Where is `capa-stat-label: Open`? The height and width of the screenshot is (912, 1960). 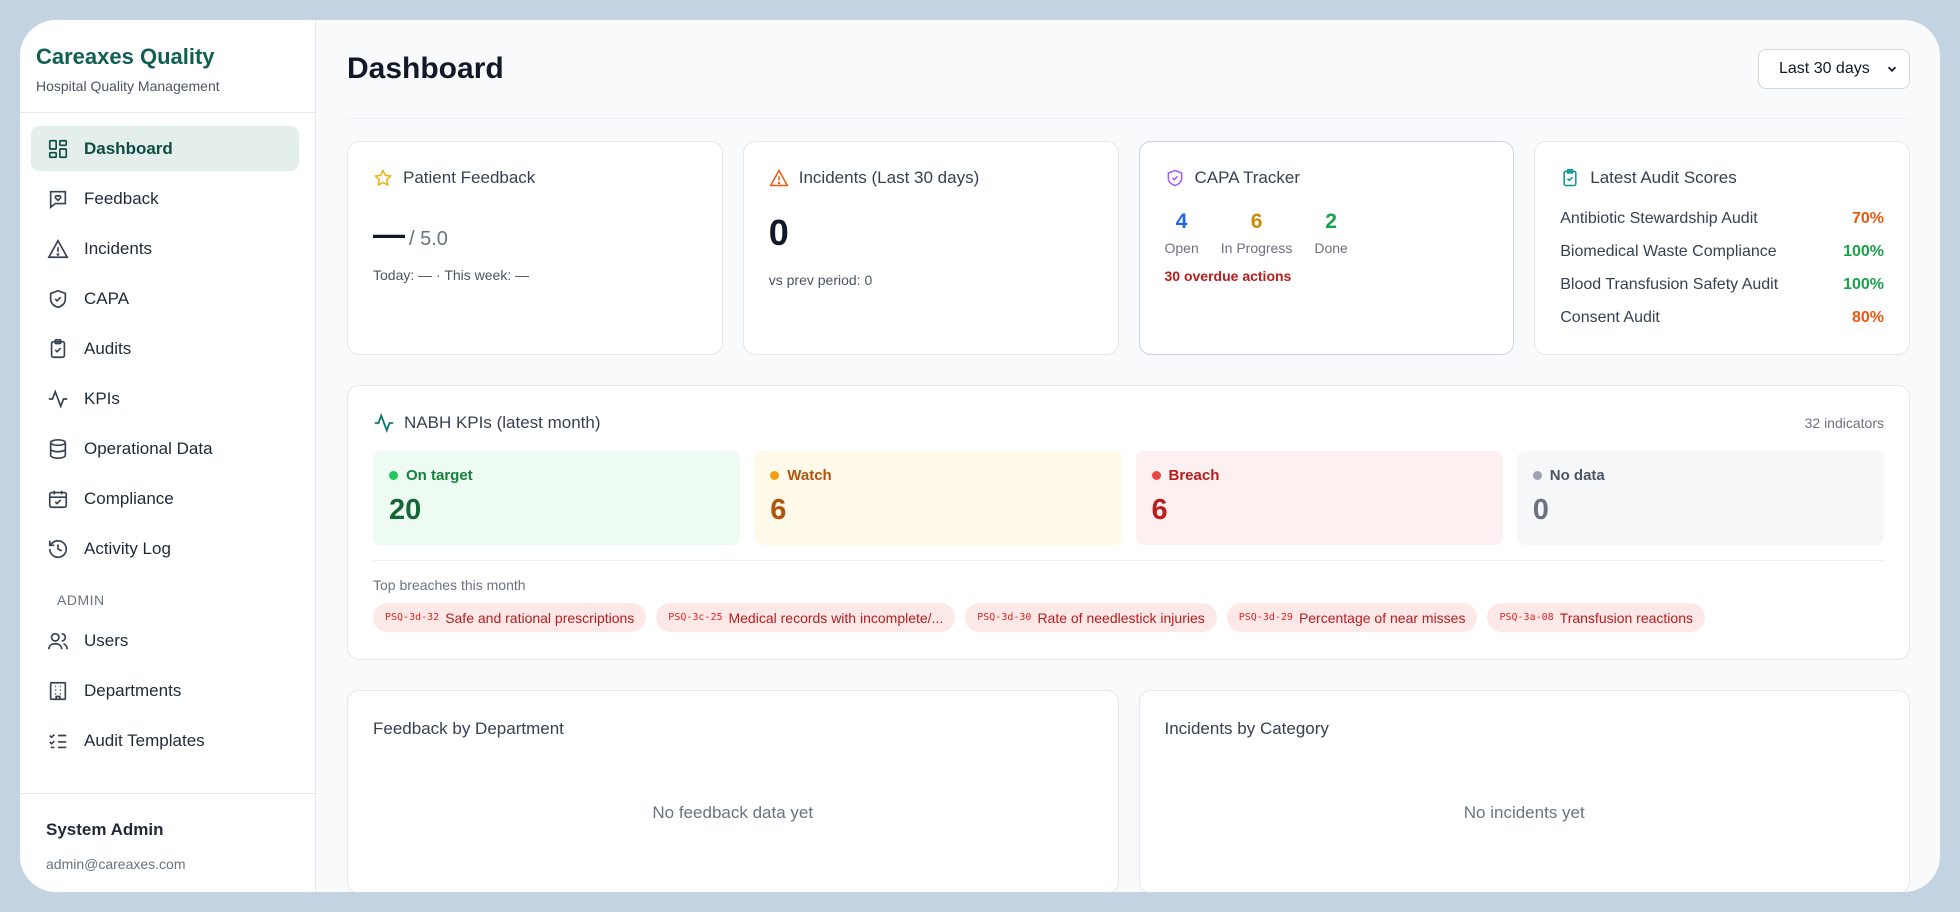 capa-stat-label: Open is located at coordinates (1181, 248).